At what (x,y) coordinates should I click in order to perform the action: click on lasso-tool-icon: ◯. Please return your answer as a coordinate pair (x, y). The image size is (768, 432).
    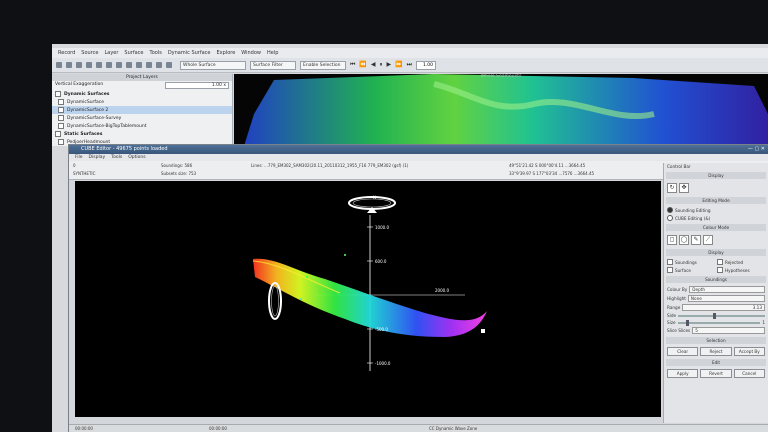
    Looking at the image, I should click on (684, 240).